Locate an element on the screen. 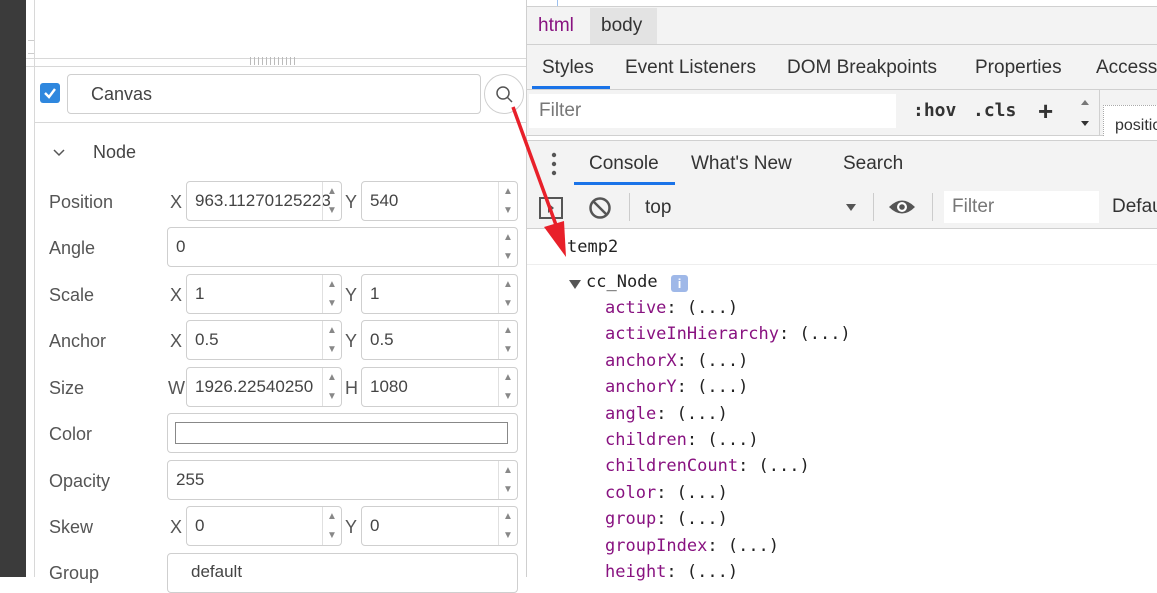  skew-x-input: 0 ▲ ▼ is located at coordinates (264, 526).